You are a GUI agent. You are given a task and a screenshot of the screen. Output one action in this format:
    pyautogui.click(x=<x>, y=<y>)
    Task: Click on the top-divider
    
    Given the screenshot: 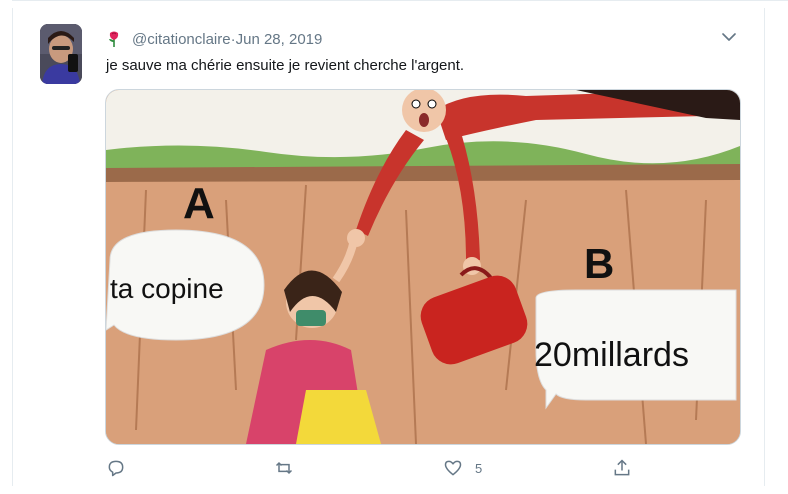 What is the action you would take?
    pyautogui.click(x=400, y=0)
    